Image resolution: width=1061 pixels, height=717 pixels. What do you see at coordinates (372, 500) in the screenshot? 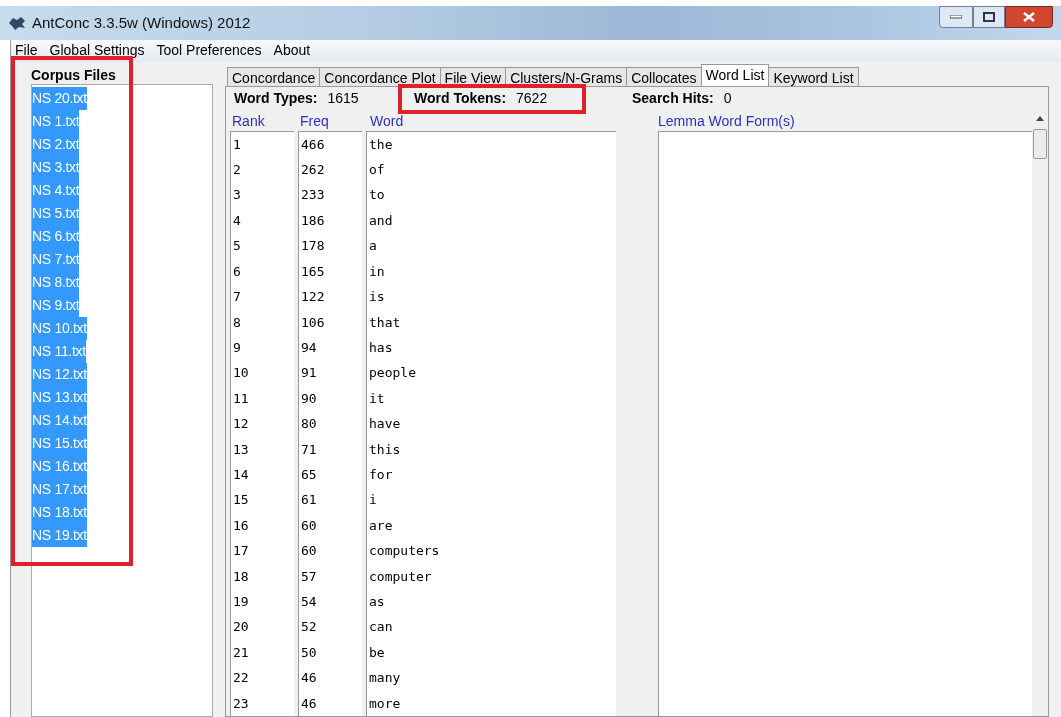
I see `table-cell-text: i` at bounding box center [372, 500].